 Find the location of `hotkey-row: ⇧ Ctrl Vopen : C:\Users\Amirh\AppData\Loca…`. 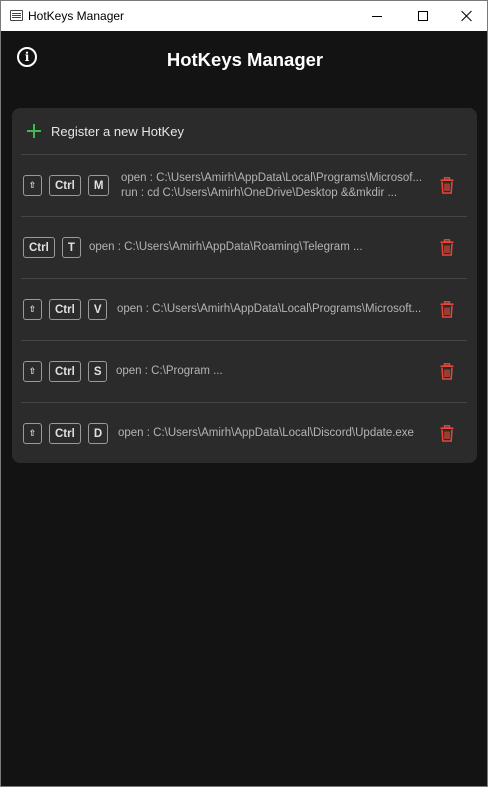

hotkey-row: ⇧ Ctrl Vopen : C:\Users\Amirh\AppData\Loca… is located at coordinates (244, 309).